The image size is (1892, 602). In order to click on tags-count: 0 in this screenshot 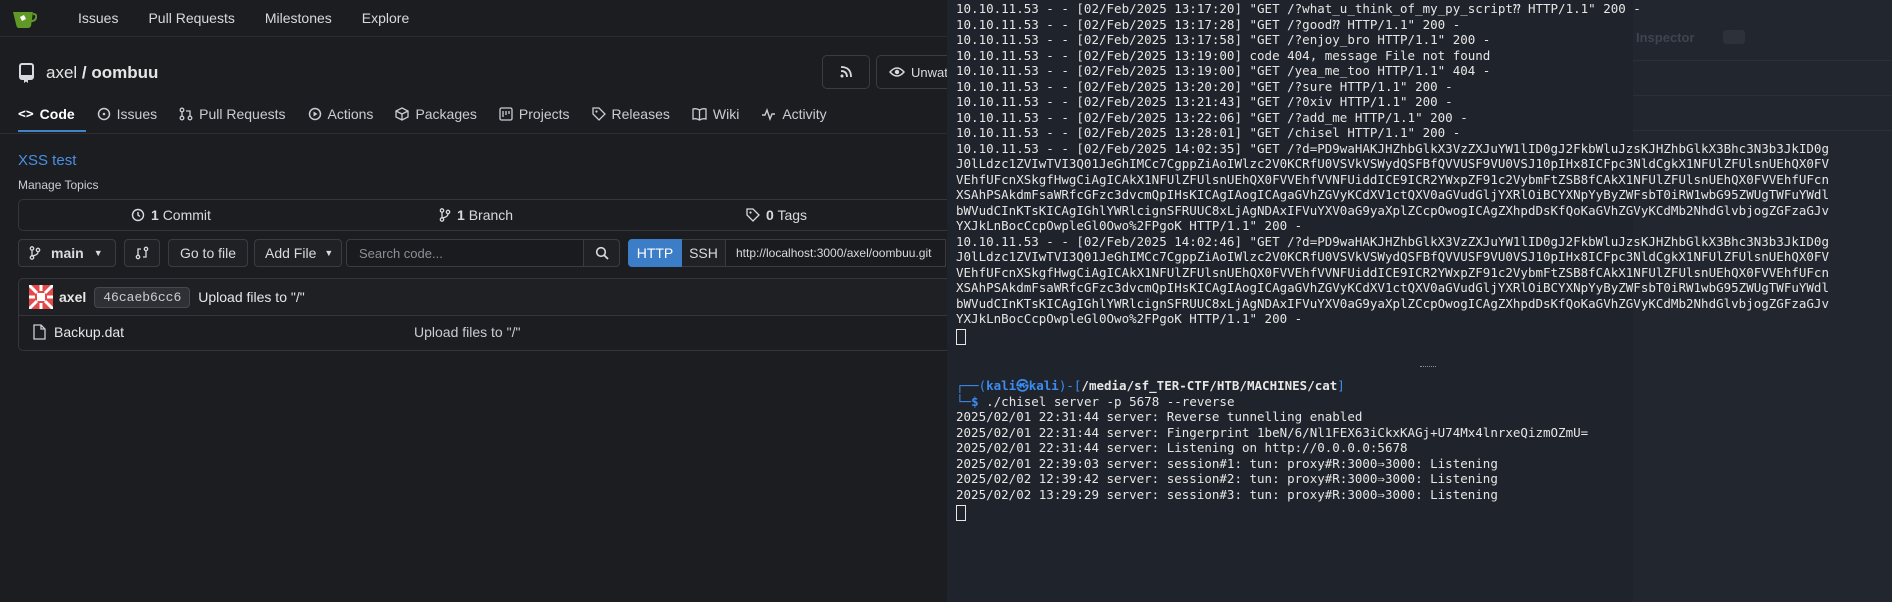, I will do `click(770, 215)`.